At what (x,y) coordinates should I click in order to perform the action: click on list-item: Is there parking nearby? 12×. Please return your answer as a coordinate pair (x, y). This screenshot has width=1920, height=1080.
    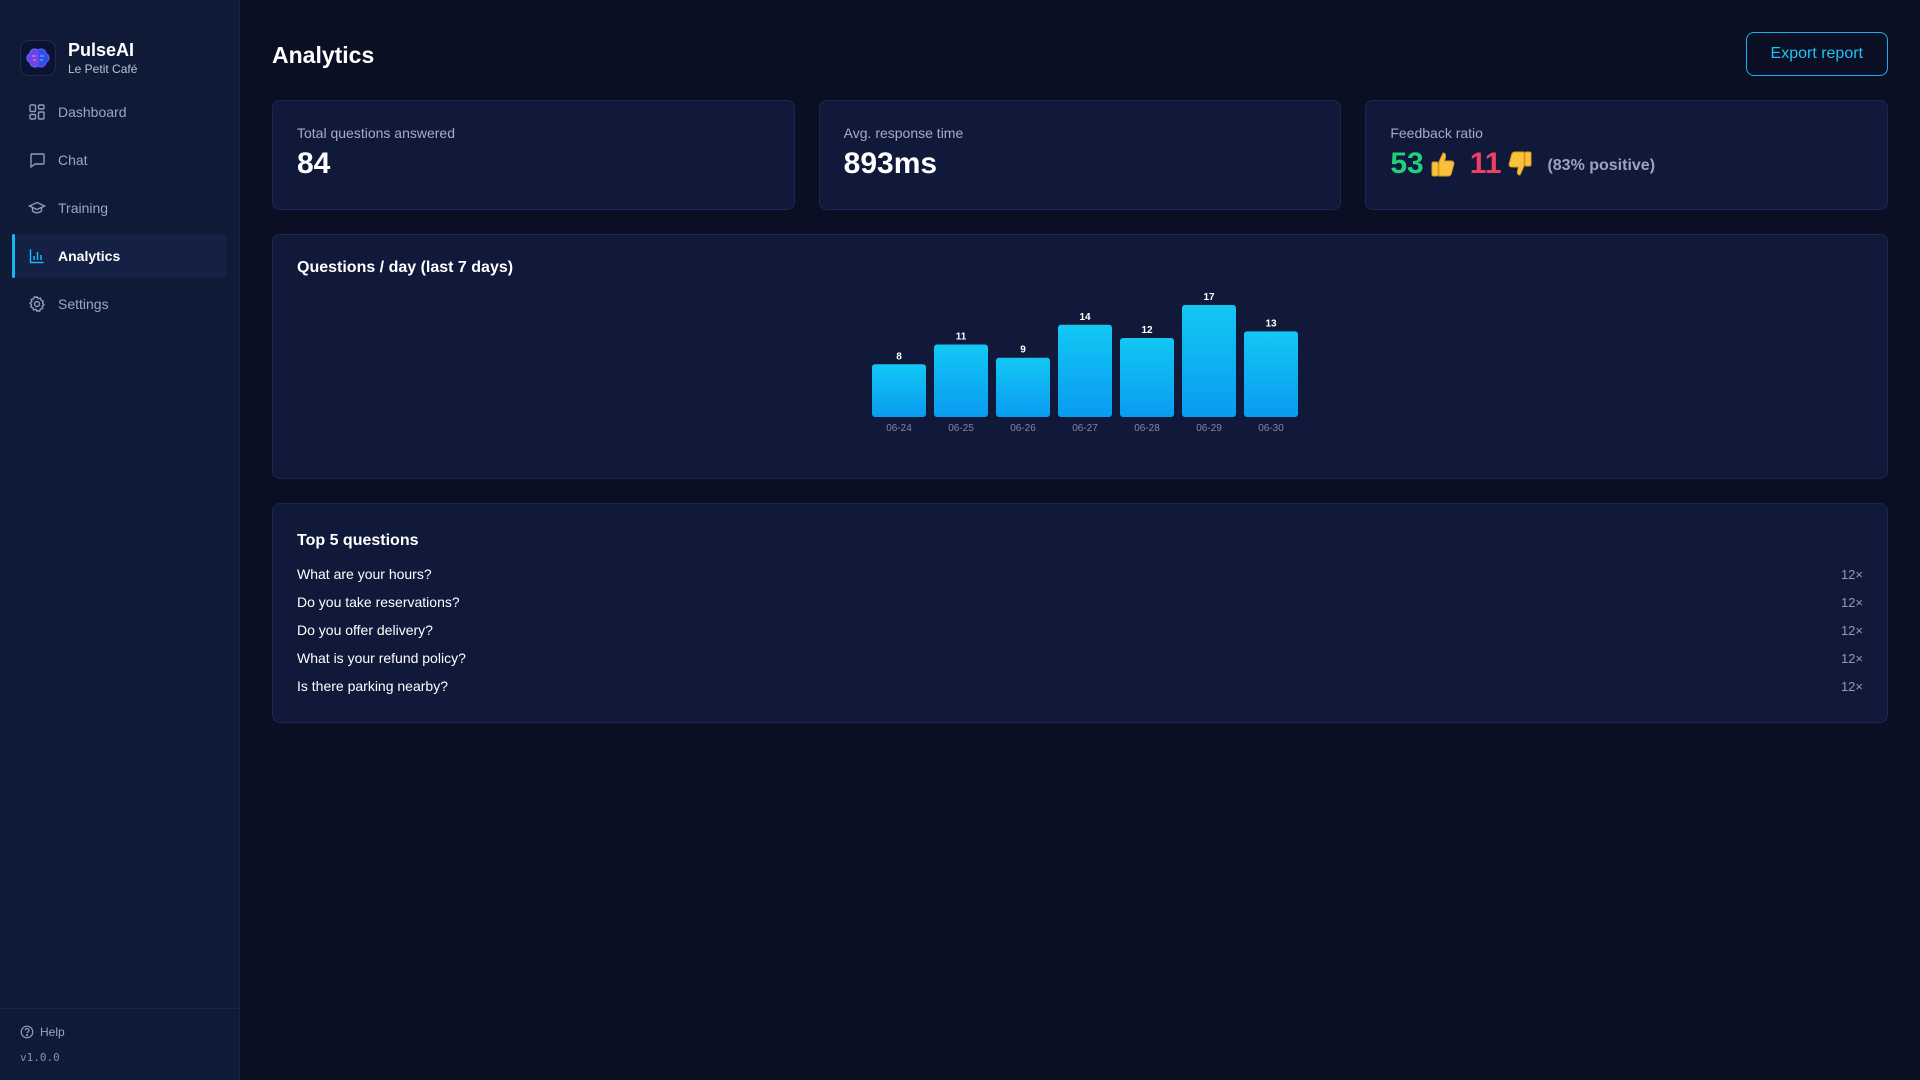
    Looking at the image, I should click on (1080, 686).